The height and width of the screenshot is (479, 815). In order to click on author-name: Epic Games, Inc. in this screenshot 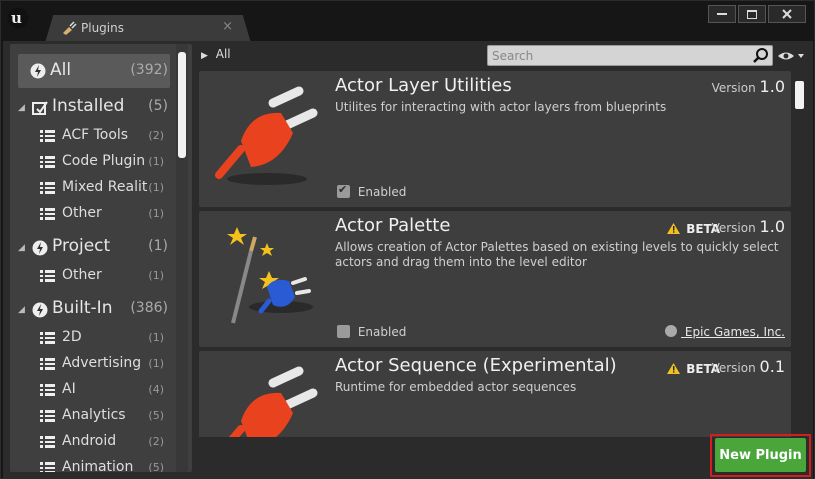, I will do `click(734, 332)`.